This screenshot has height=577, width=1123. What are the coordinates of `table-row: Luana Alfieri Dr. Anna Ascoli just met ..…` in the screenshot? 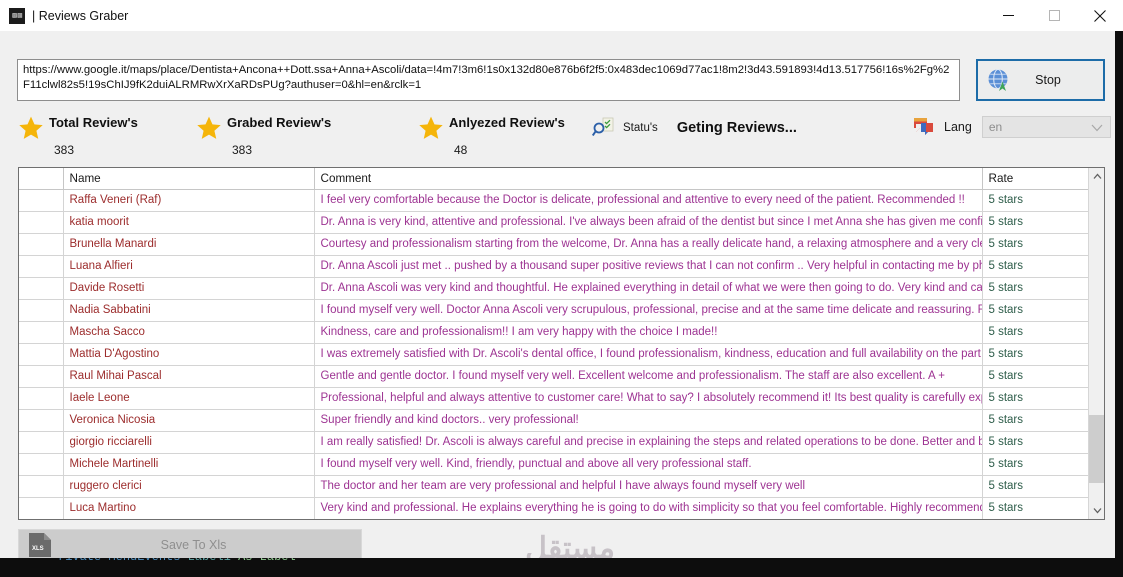 It's located at (554, 266).